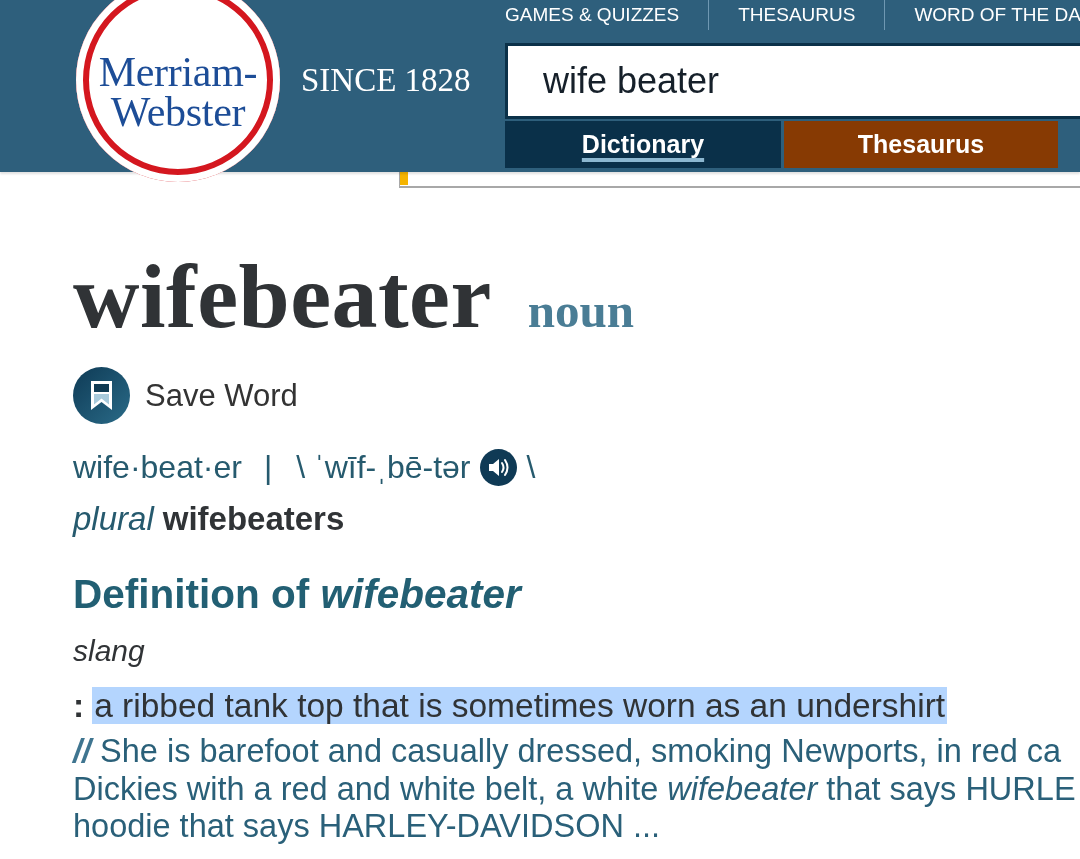 The image size is (1080, 859). I want to click on logo-badge: Merriam- Webster, so click(178, 91).